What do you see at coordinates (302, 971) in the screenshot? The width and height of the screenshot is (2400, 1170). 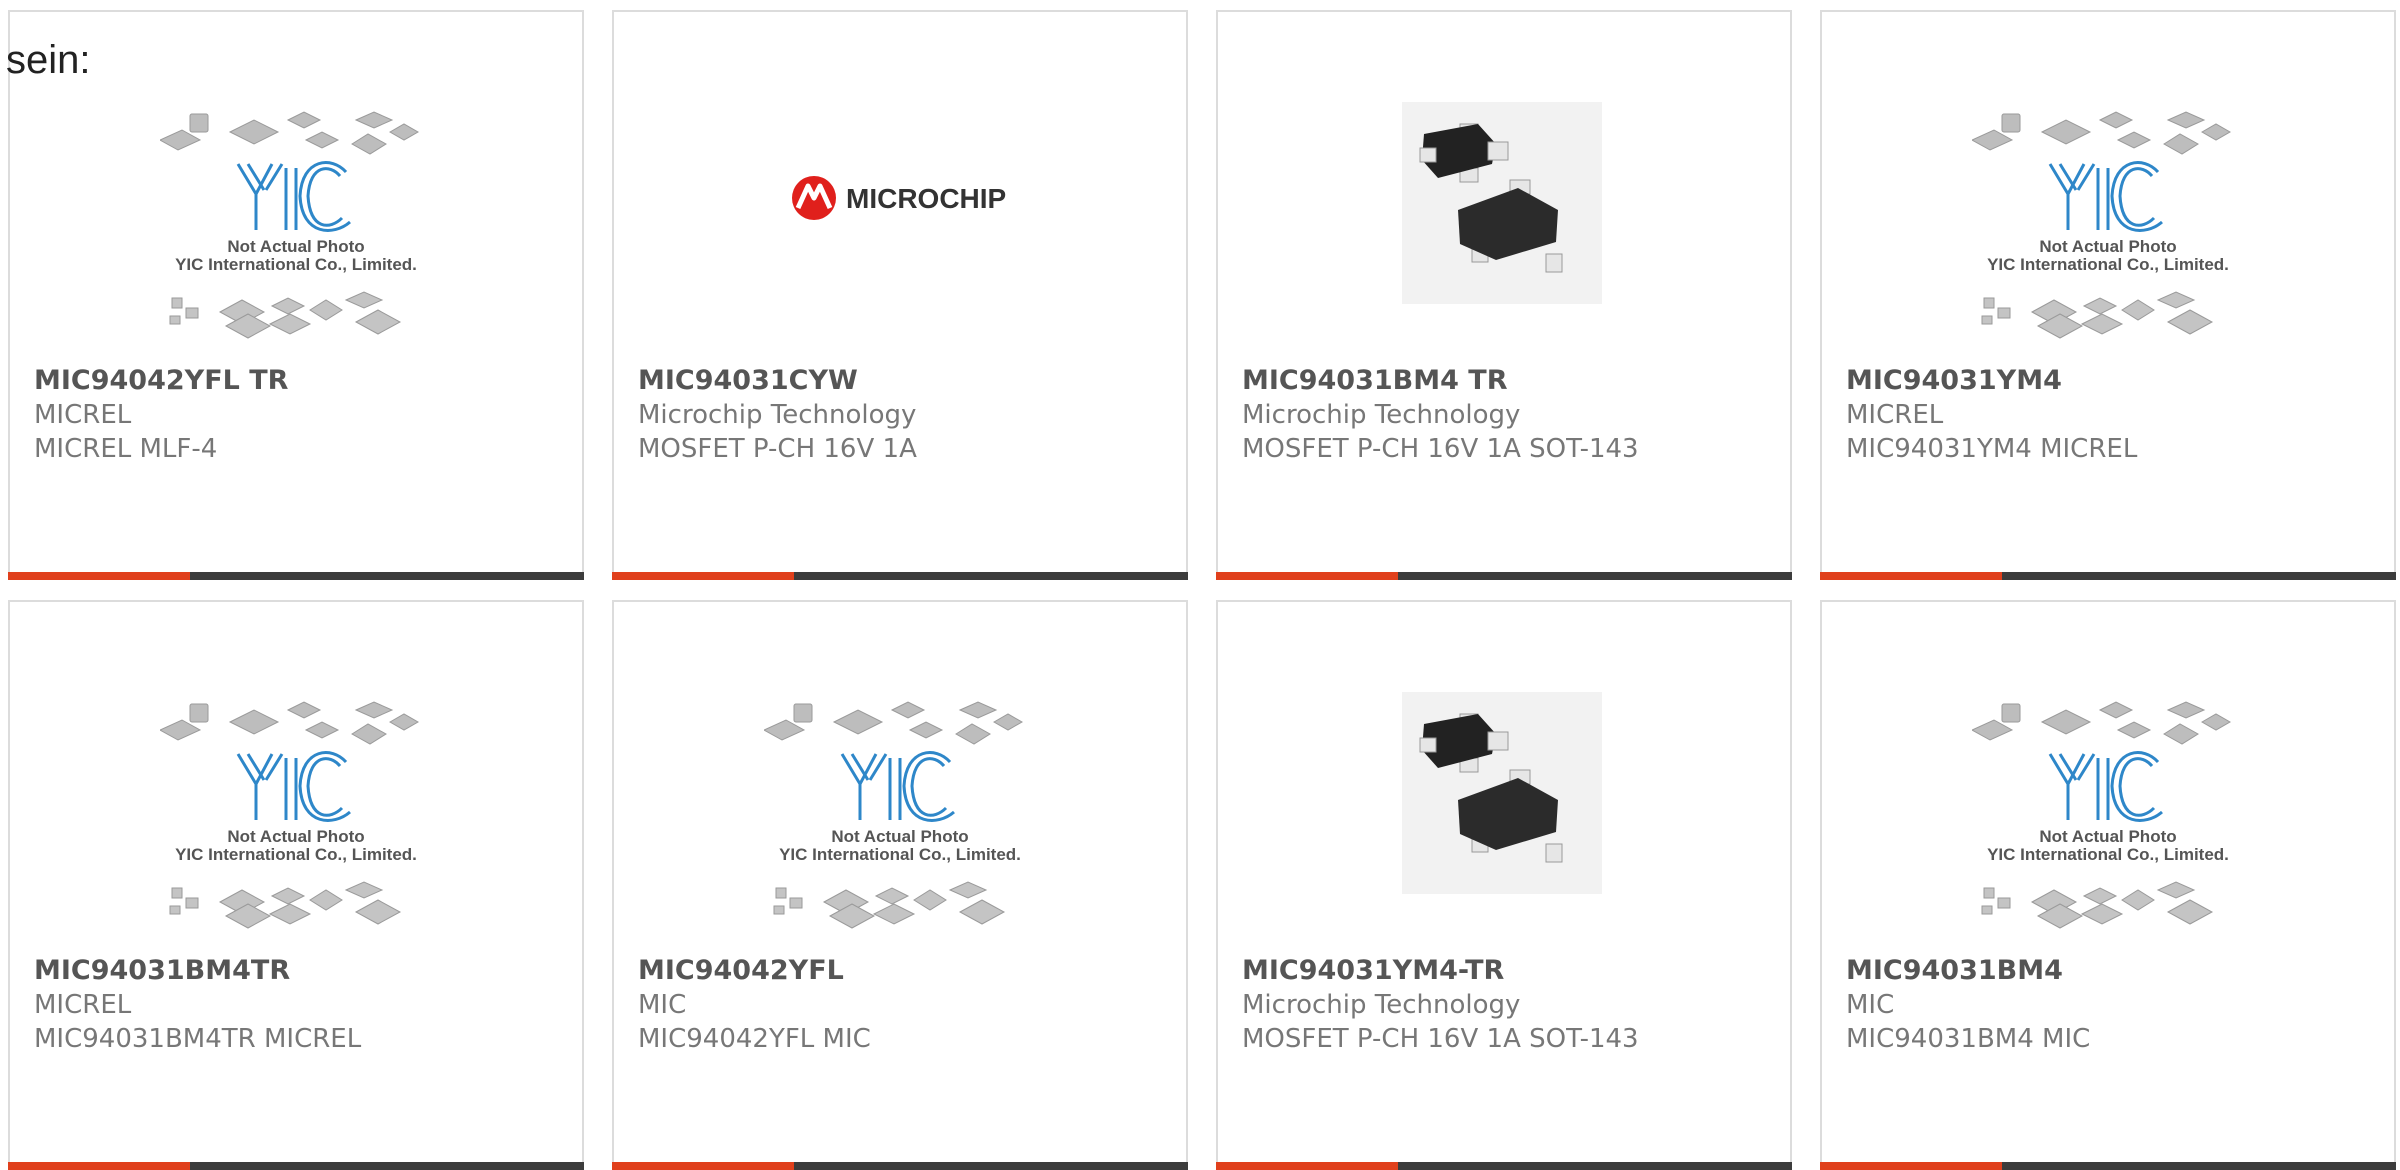 I see `part-number-link: MIC94031BM4TR` at bounding box center [302, 971].